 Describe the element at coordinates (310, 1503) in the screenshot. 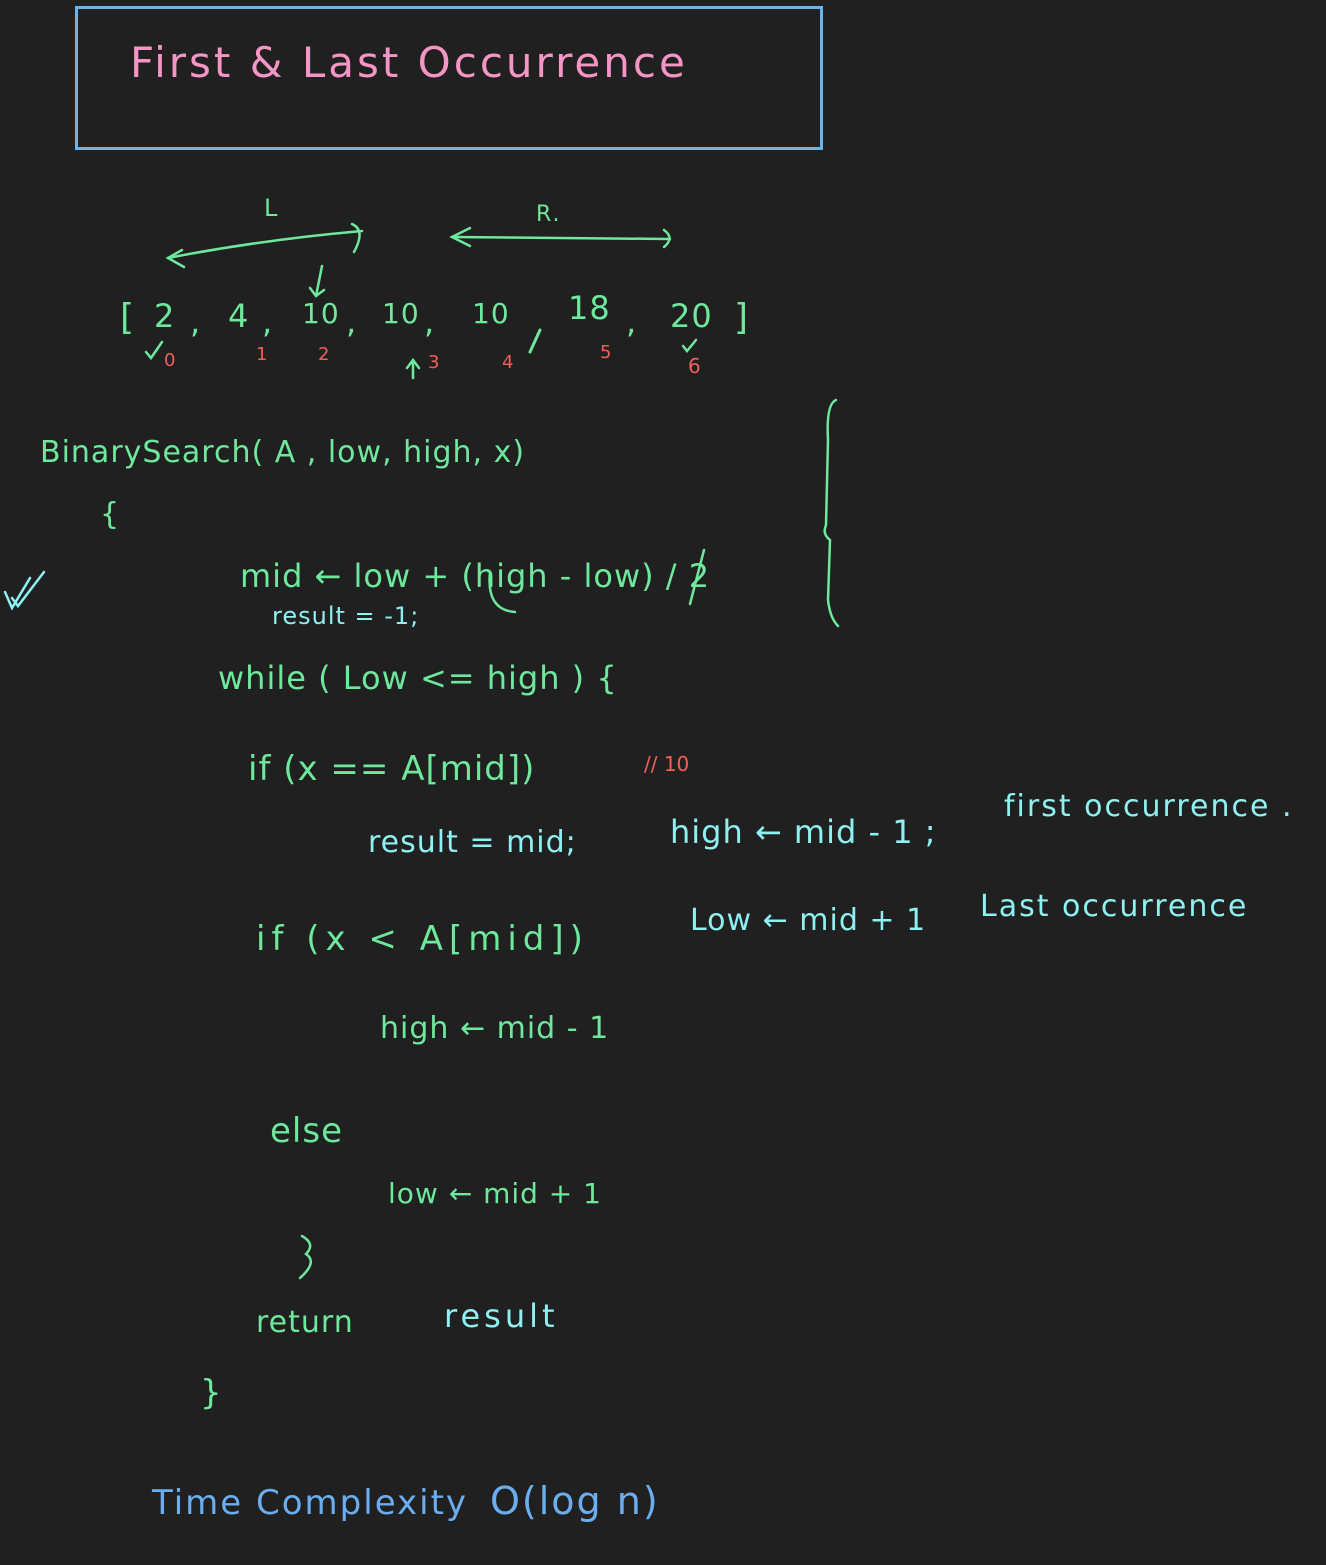

I see `complexity-label: Time Complexity` at that location.